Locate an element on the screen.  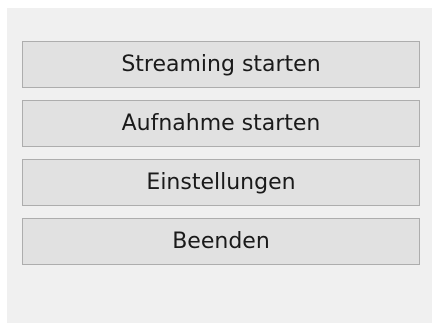
start-recording-button: Aufnahme starten is located at coordinates (221, 123).